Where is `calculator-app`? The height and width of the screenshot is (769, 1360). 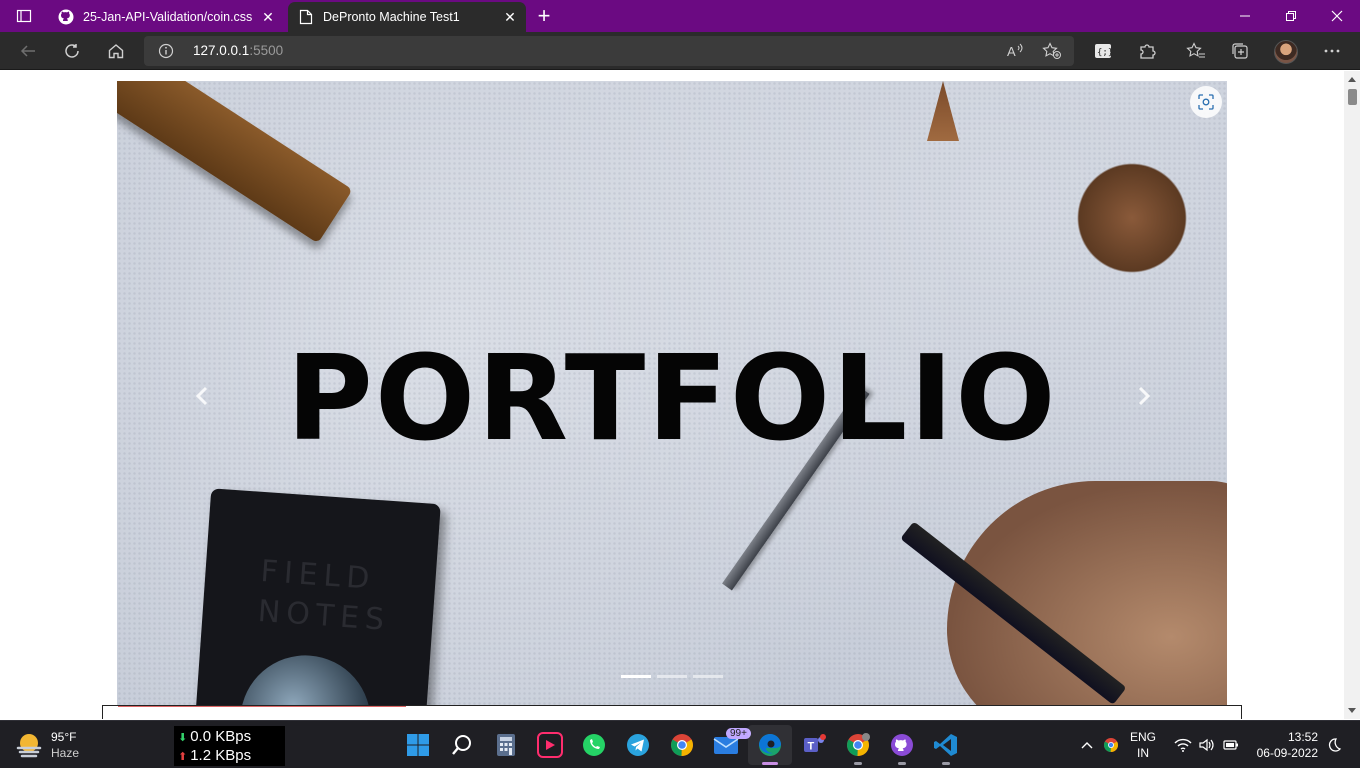 calculator-app is located at coordinates (506, 745).